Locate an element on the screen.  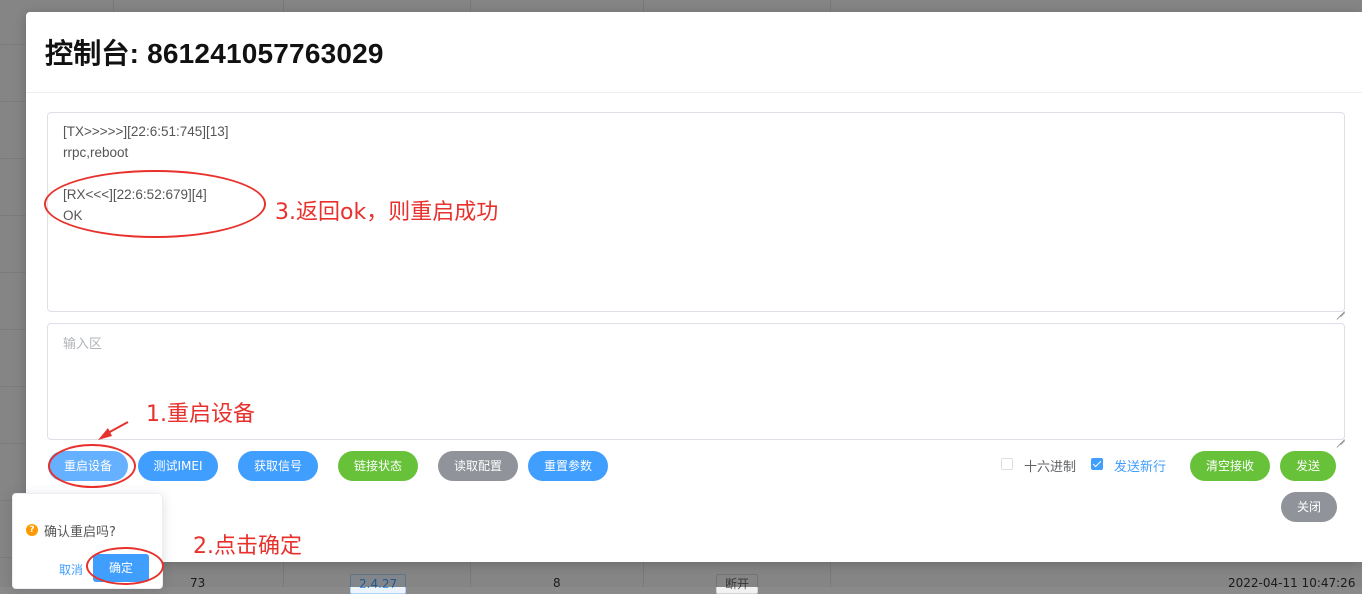
annotation-arrow-icon is located at coordinates (113, 430).